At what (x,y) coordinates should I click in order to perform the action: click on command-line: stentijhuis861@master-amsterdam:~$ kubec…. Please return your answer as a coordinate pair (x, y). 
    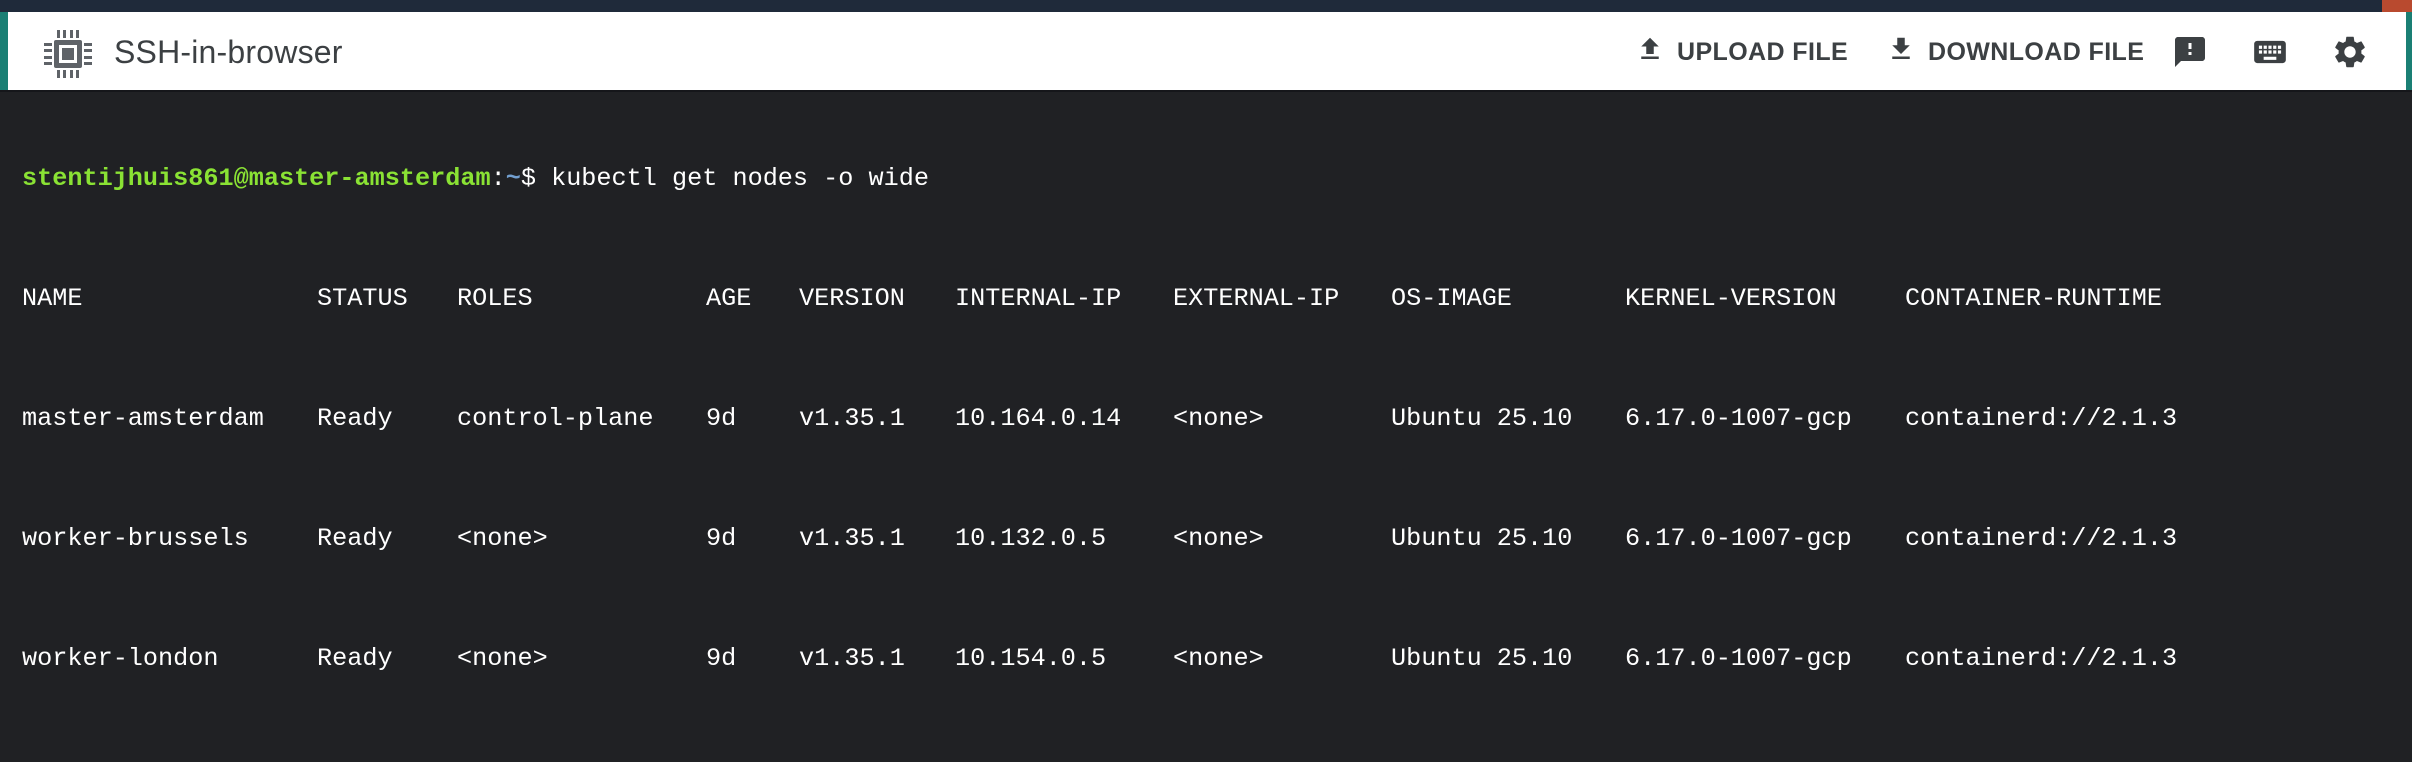
    Looking at the image, I should click on (1214, 179).